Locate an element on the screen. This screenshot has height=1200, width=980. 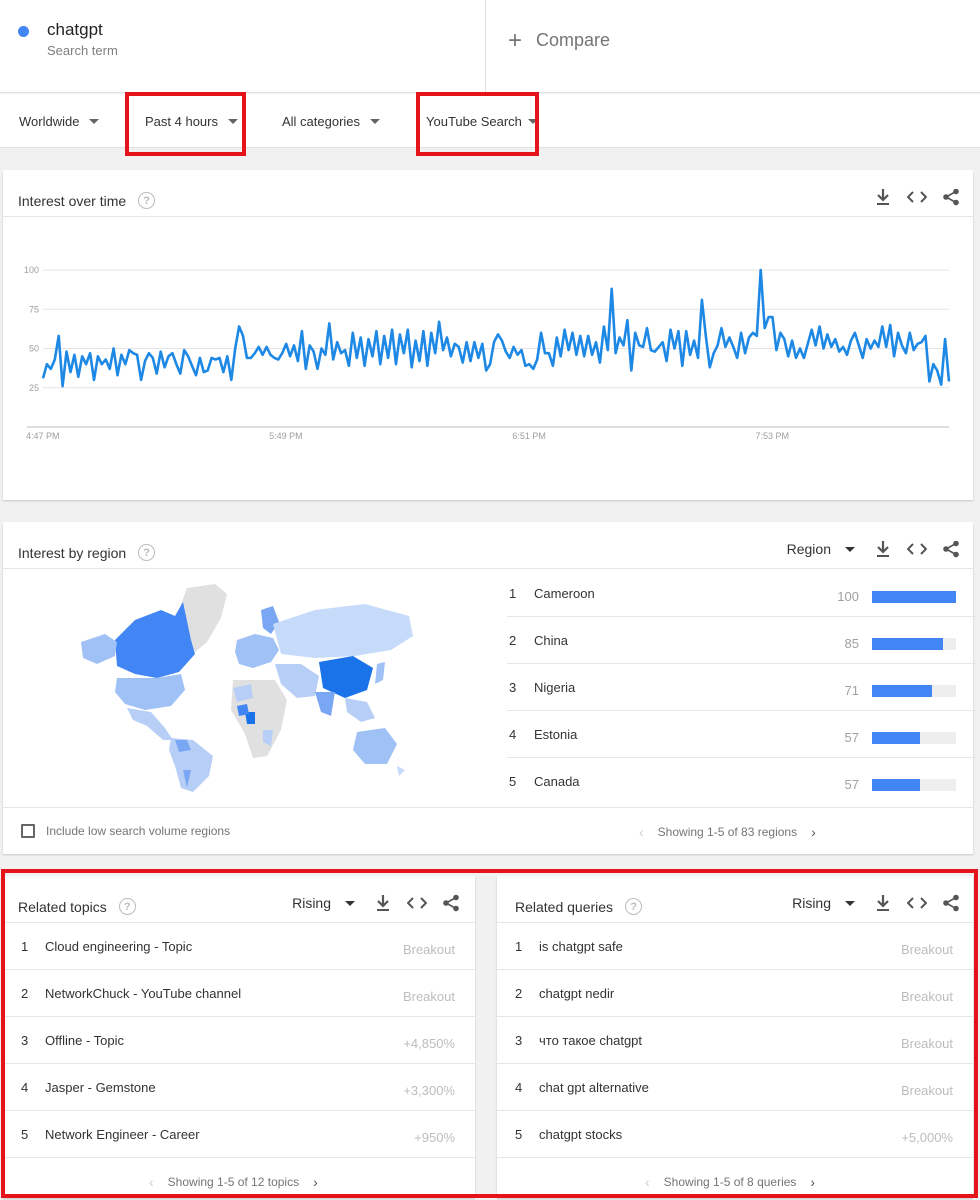
world-map is located at coordinates (247, 687).